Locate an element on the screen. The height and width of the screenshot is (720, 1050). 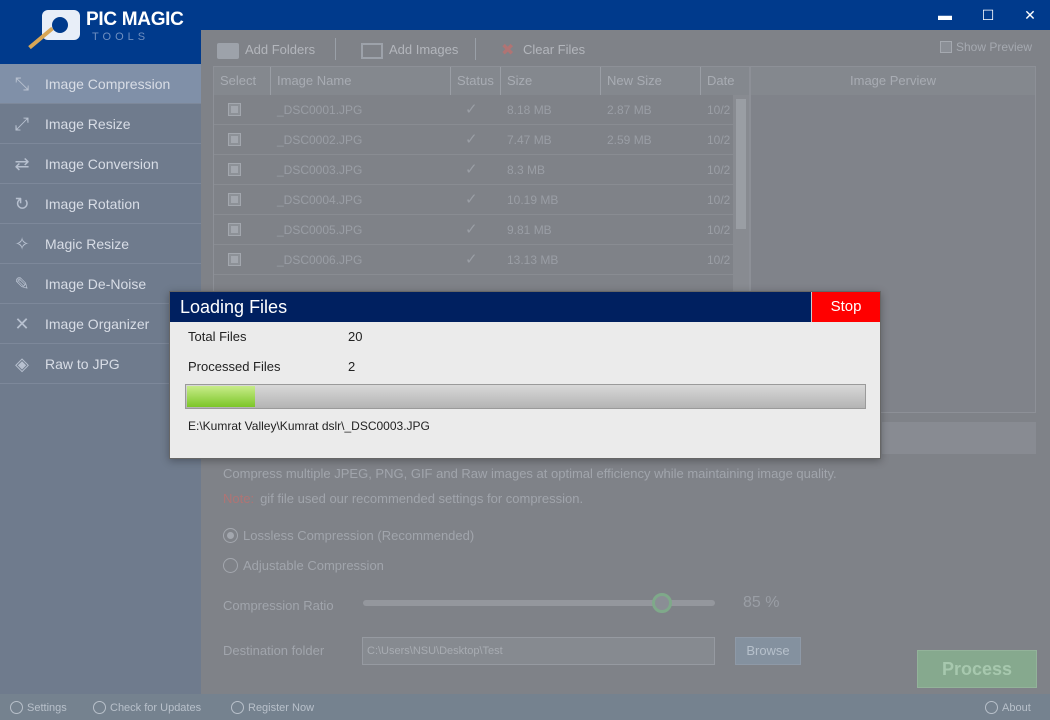
sidebar-item-image-resize: ⤢ Image Resize is located at coordinates (100, 124).